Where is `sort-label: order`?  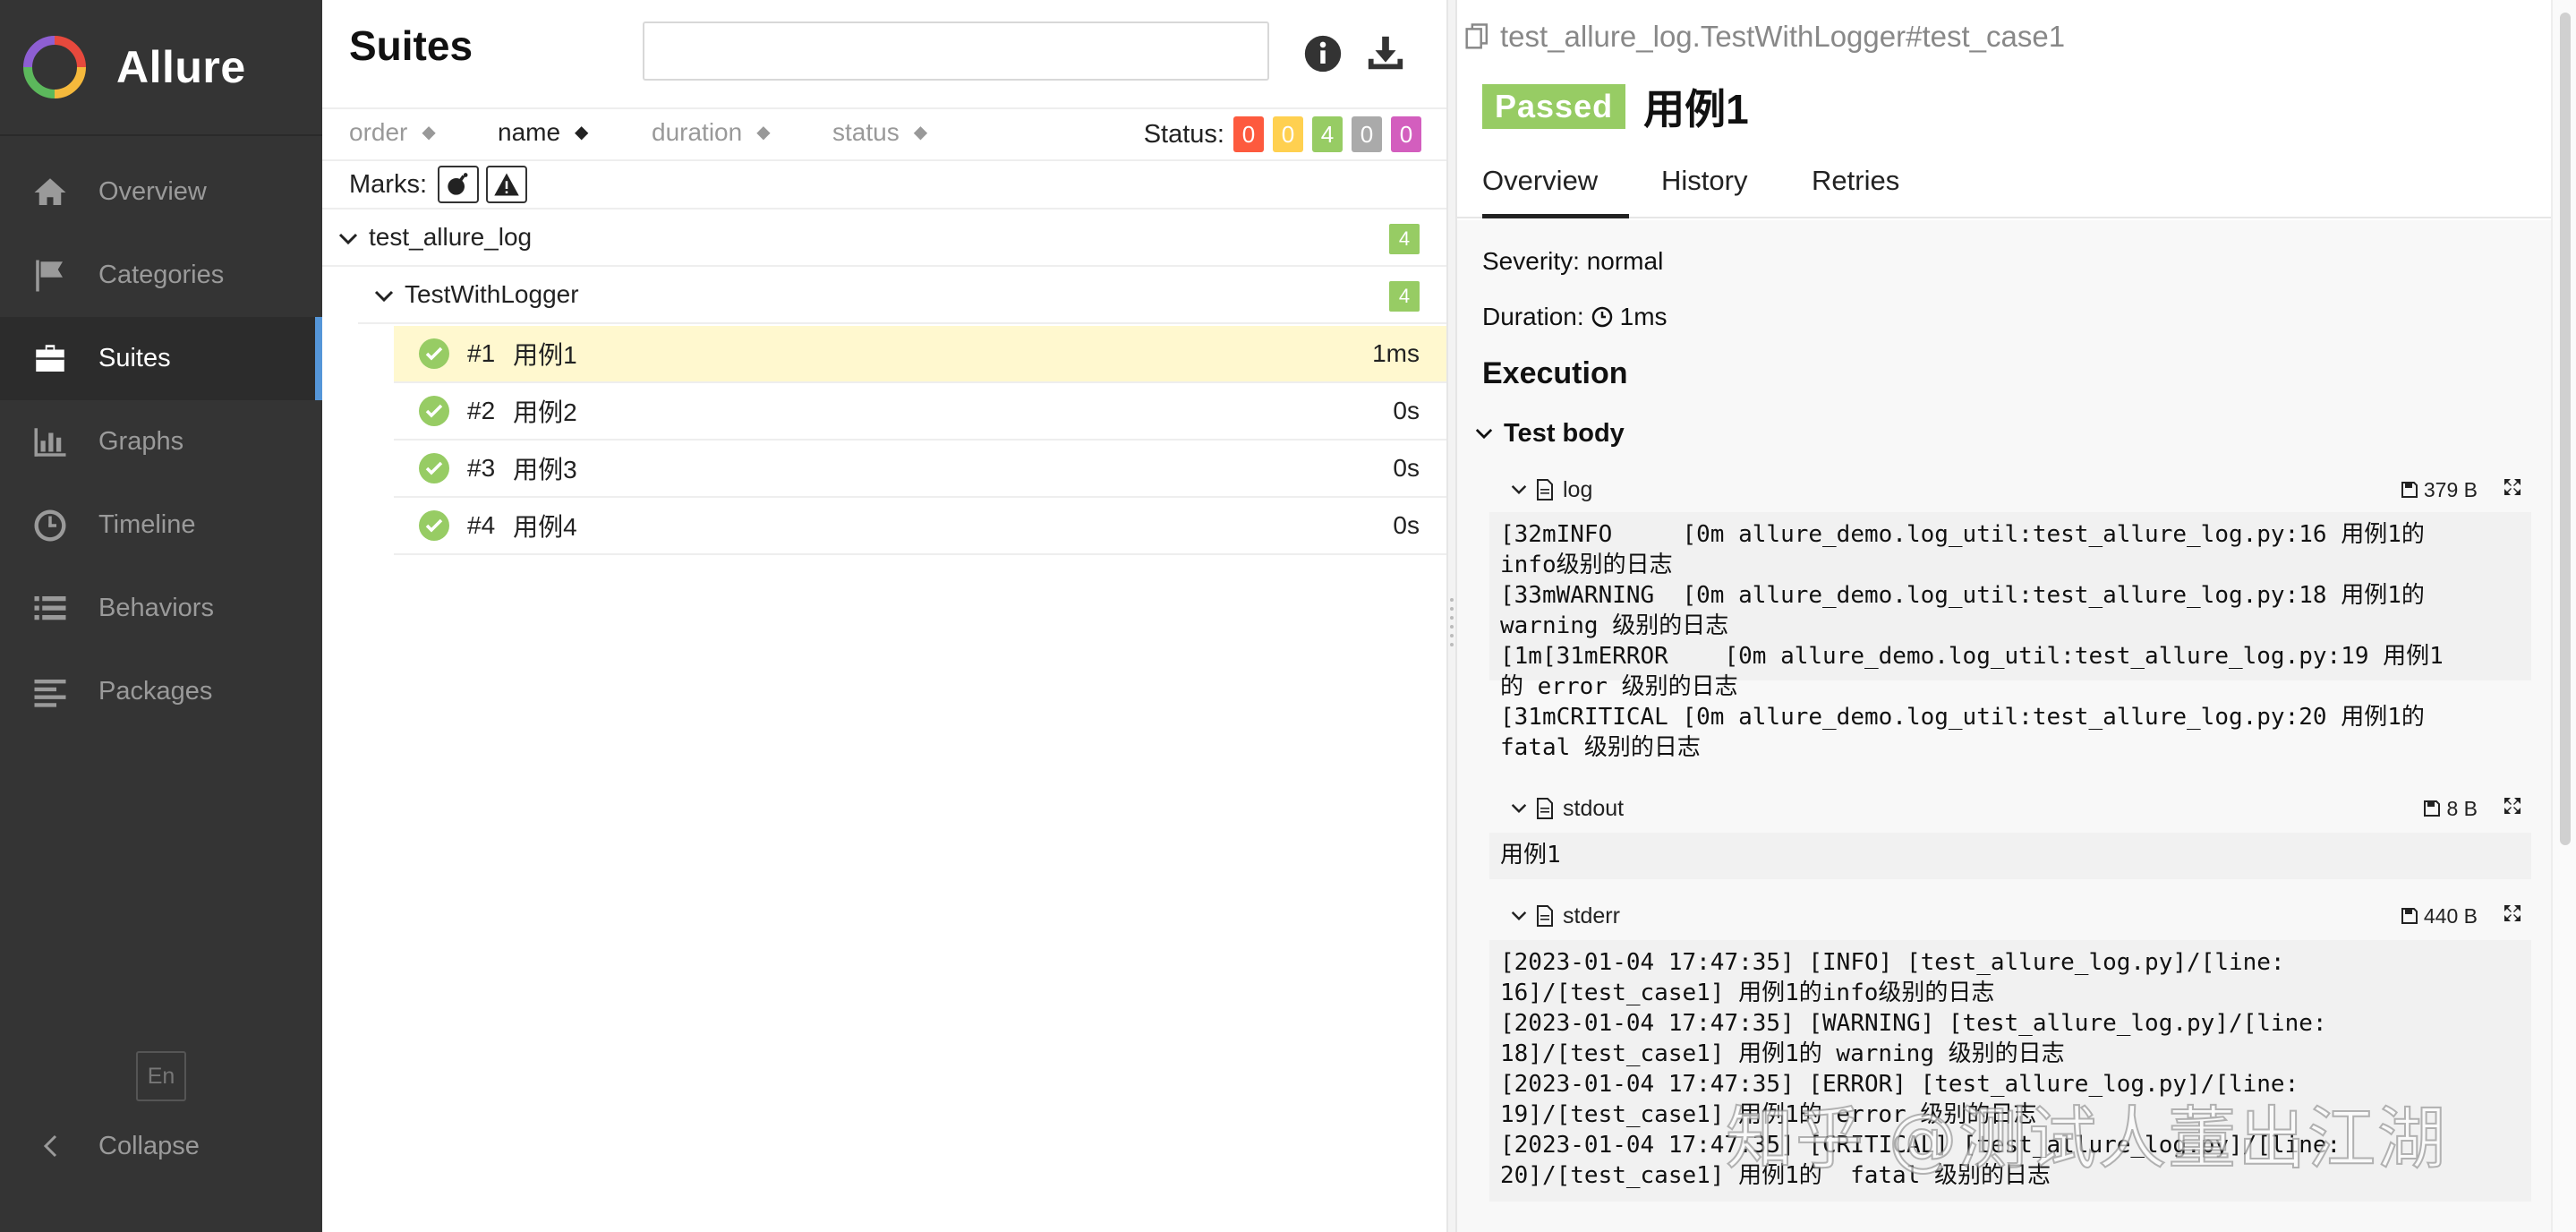 sort-label: order is located at coordinates (378, 132).